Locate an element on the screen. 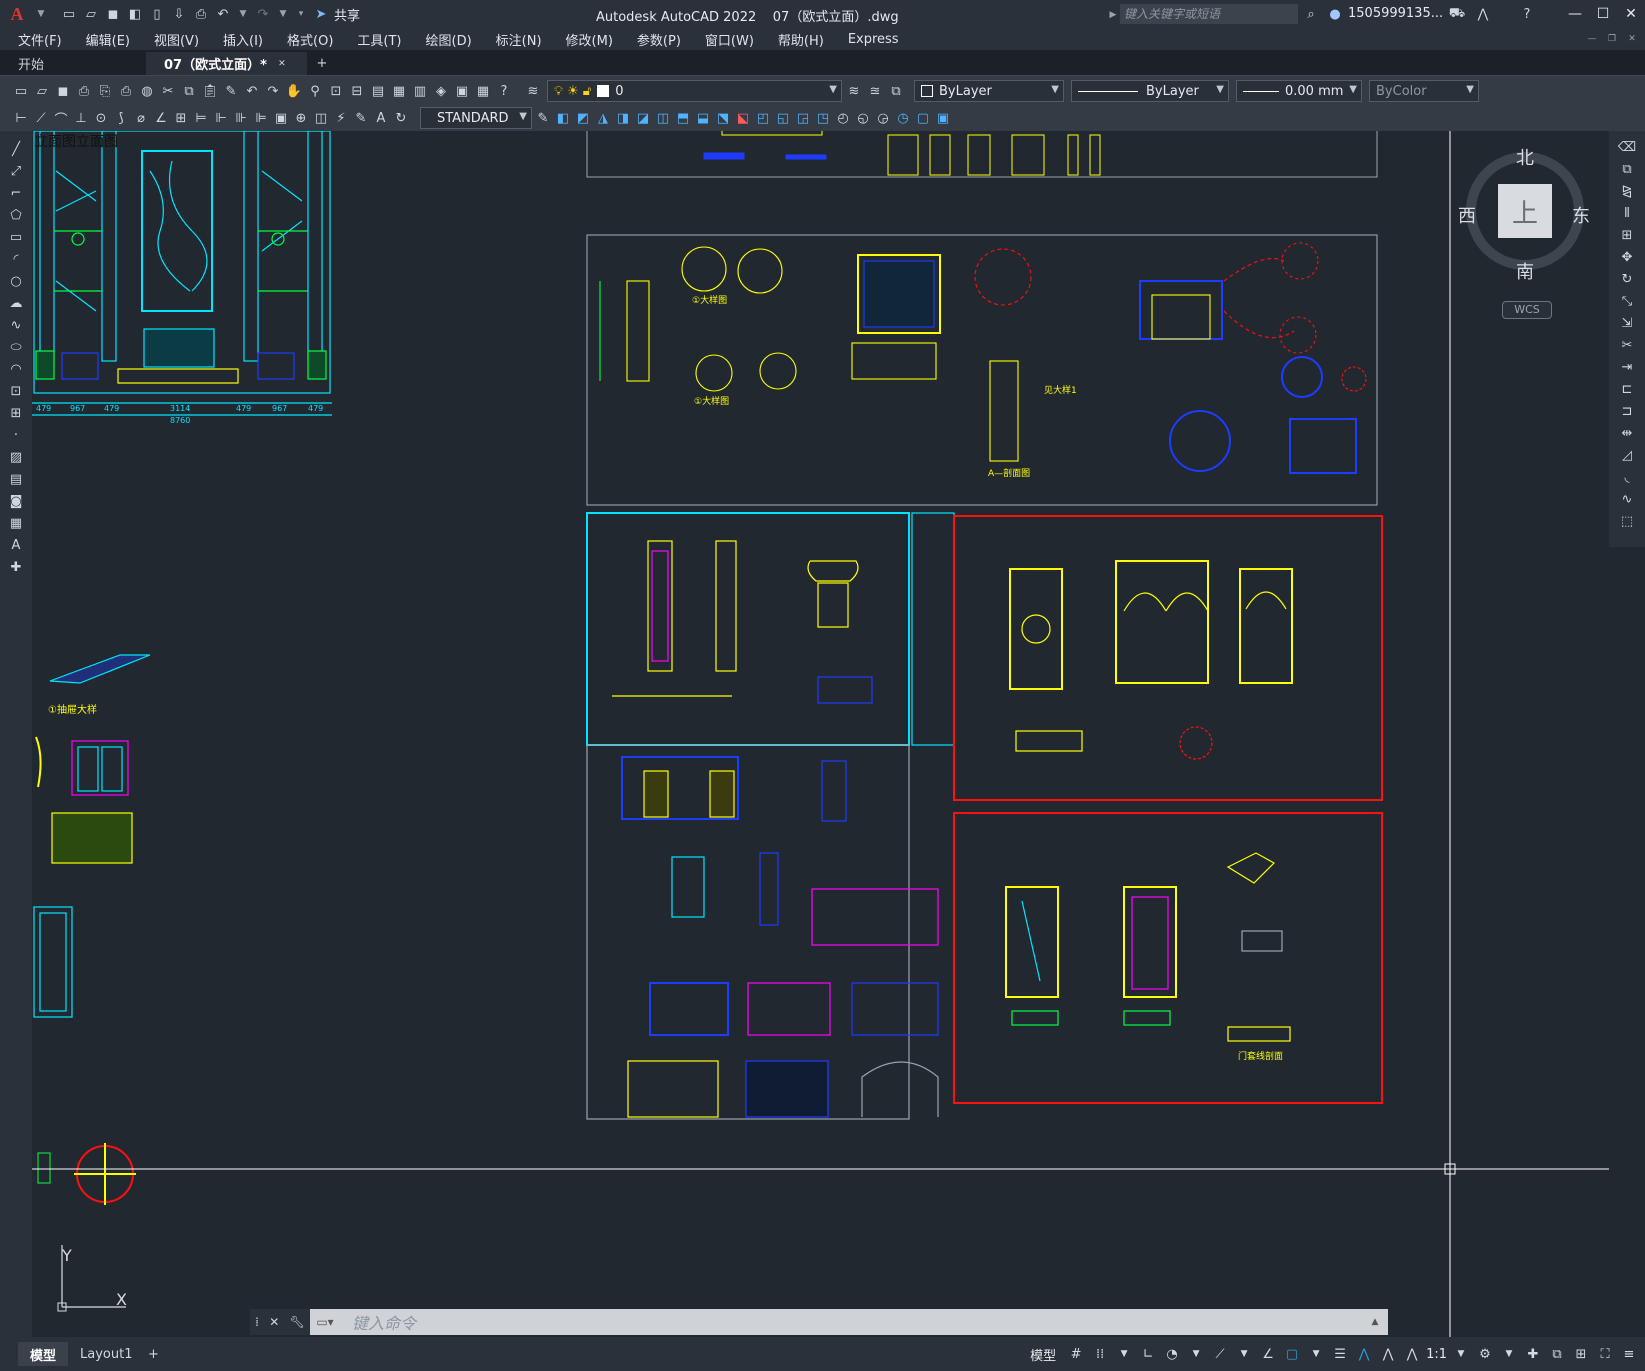  menu-tools: 工具(T) is located at coordinates (379, 39).